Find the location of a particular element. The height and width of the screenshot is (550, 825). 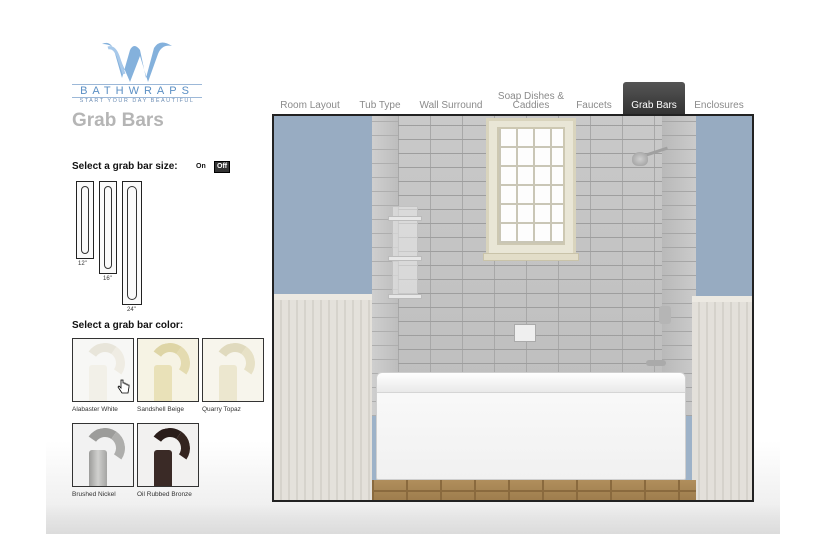

wall-right is located at coordinates (722, 206).